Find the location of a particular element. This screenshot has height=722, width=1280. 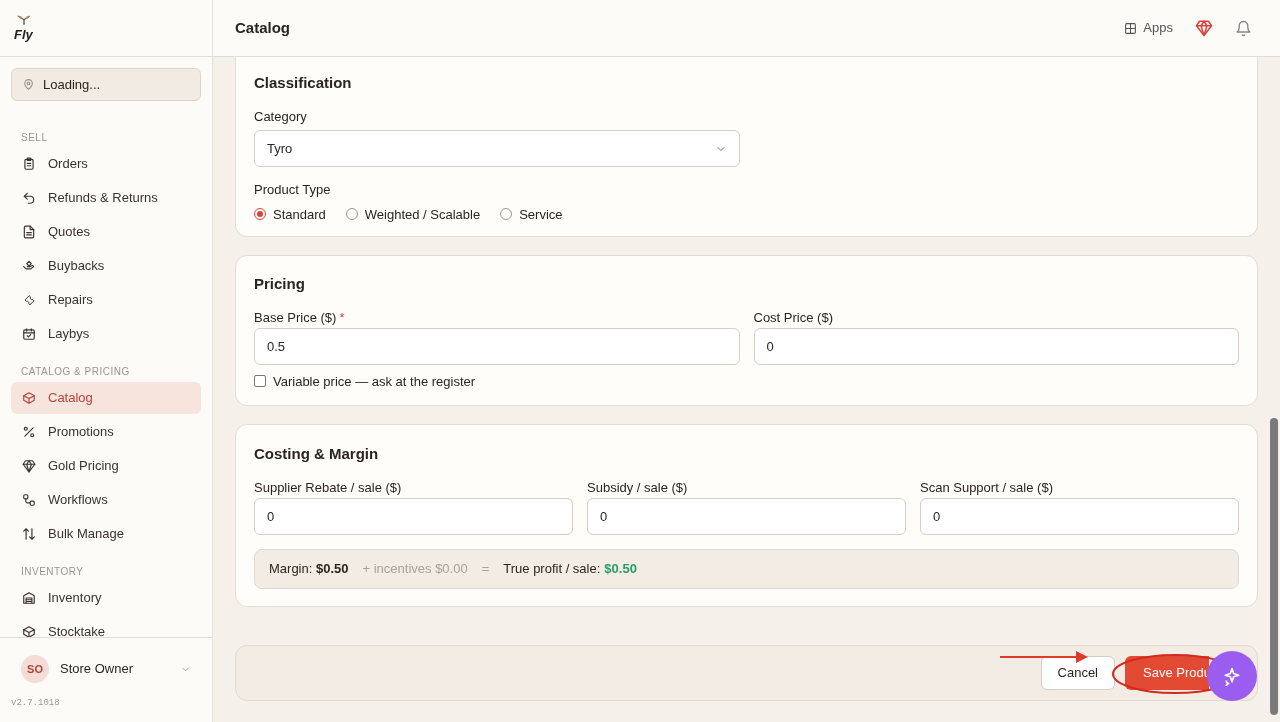

user-name: Store Owner is located at coordinates (97, 669).